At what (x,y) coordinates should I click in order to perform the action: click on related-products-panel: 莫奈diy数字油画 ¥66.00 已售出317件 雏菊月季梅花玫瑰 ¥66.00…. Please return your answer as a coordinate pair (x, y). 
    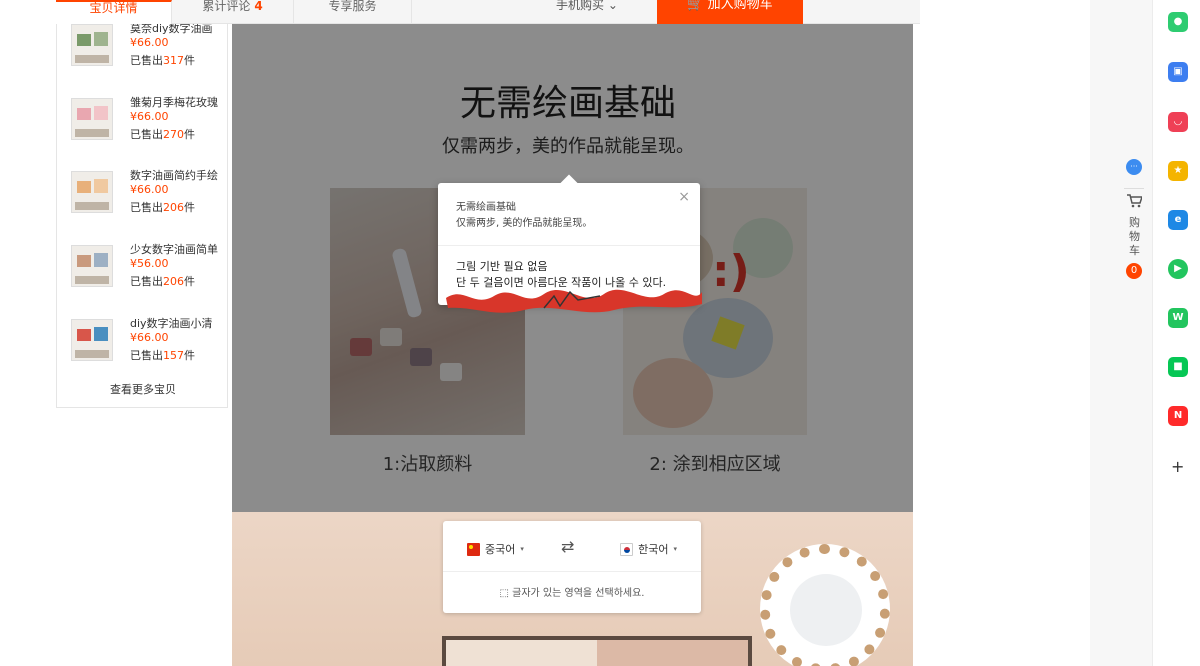
    Looking at the image, I should click on (142, 204).